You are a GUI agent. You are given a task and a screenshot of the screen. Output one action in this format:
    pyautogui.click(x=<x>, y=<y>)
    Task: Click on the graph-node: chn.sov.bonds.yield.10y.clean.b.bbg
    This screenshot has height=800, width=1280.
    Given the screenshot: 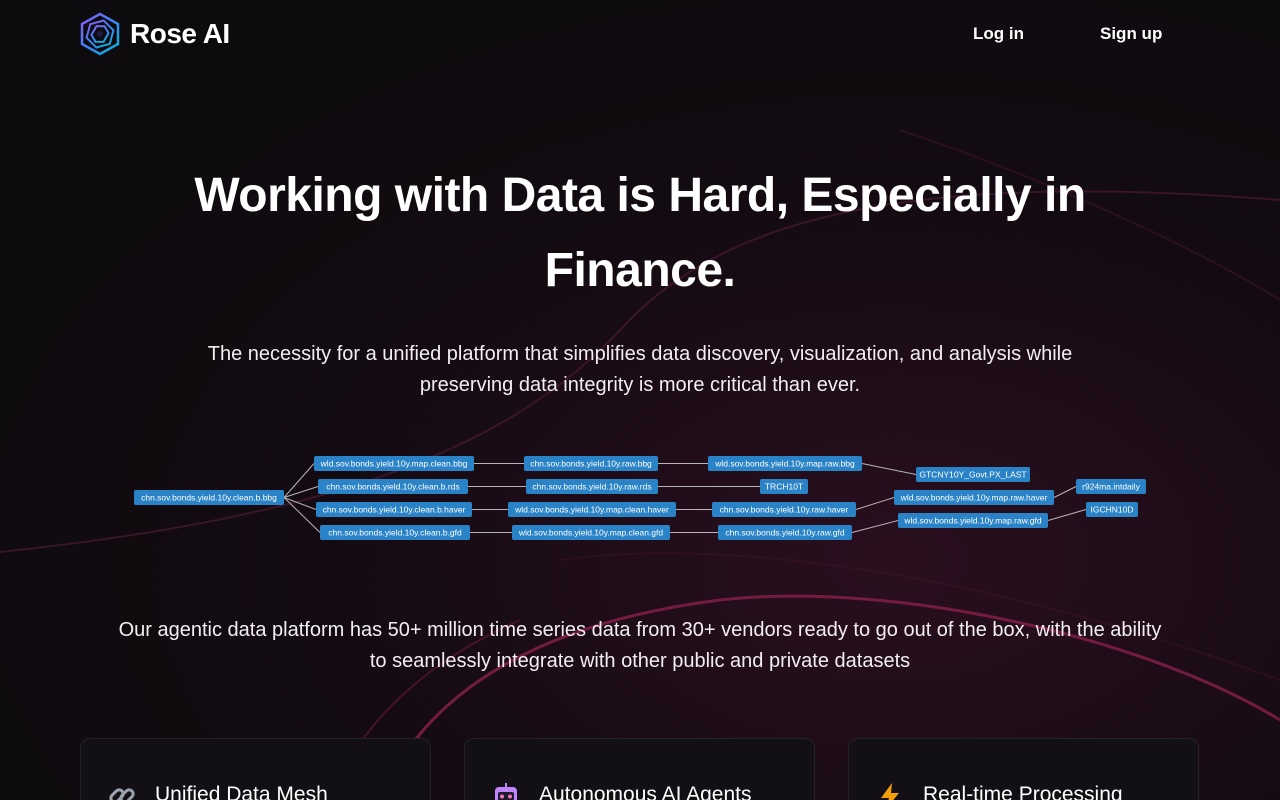 What is the action you would take?
    pyautogui.click(x=209, y=497)
    